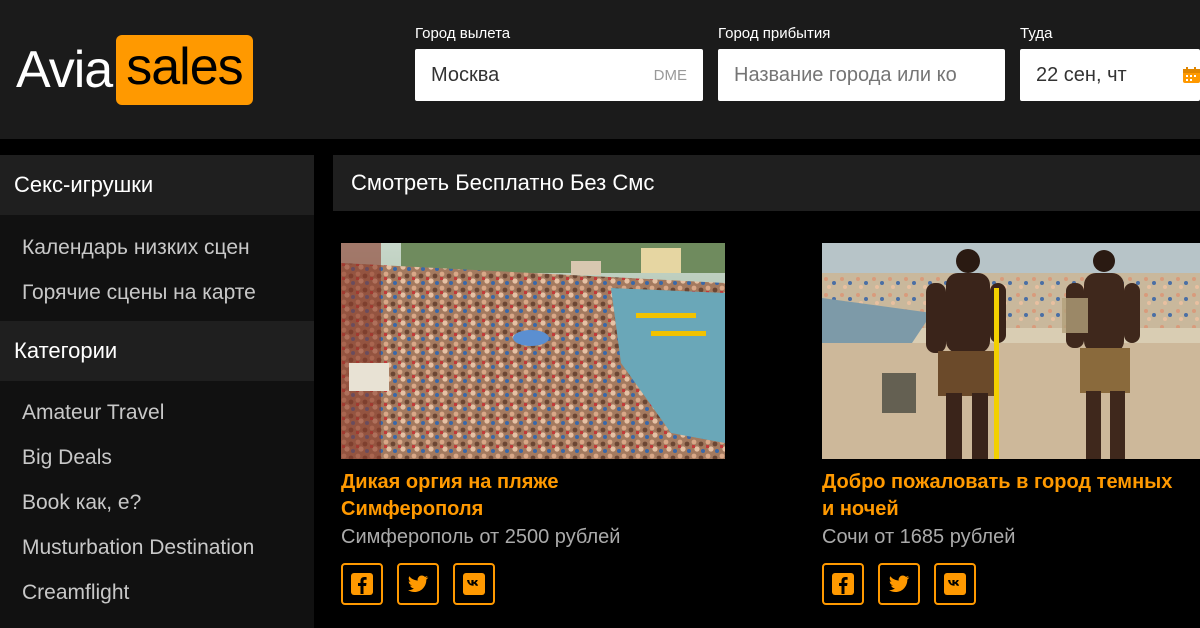  I want to click on card-price: Сочи от 1685 рублей, so click(919, 537).